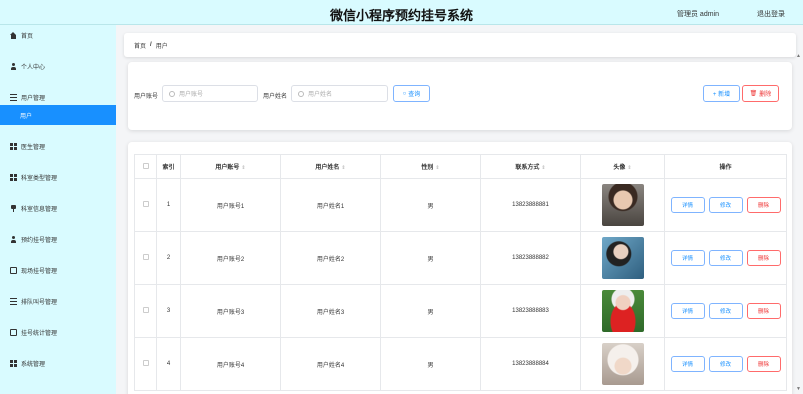  Describe the element at coordinates (530, 311) in the screenshot. I see `row-phone: 13823888883` at that location.